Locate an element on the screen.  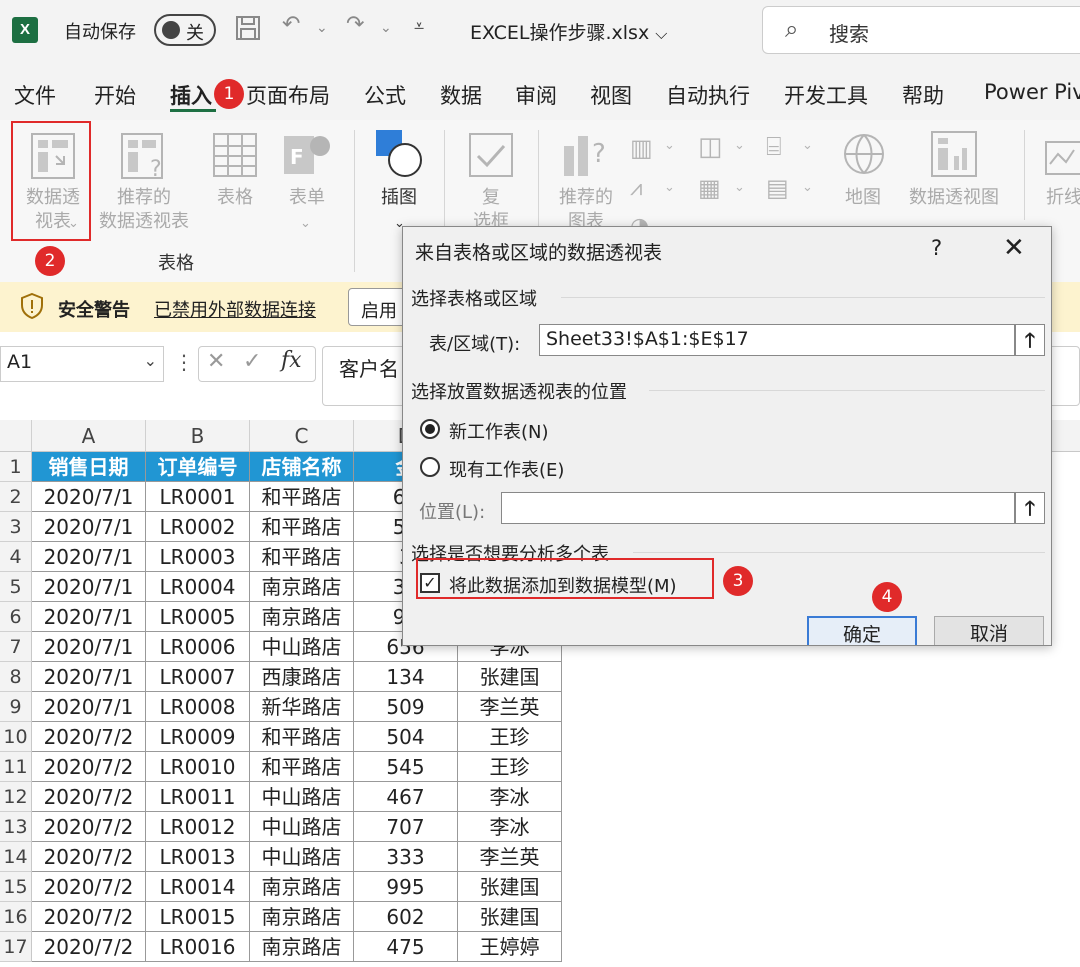
row-header: 4 is located at coordinates (16, 557).